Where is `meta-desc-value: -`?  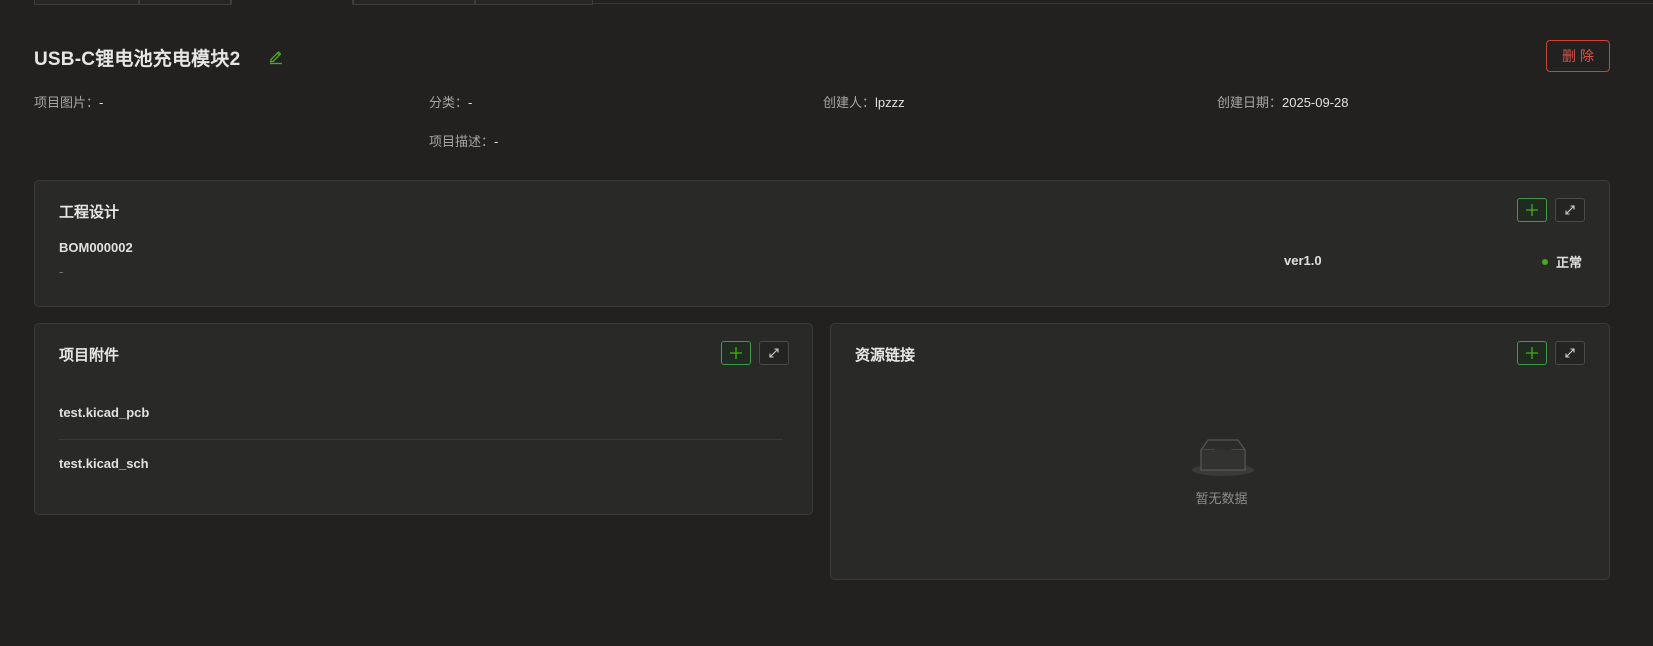
meta-desc-value: - is located at coordinates (496, 141).